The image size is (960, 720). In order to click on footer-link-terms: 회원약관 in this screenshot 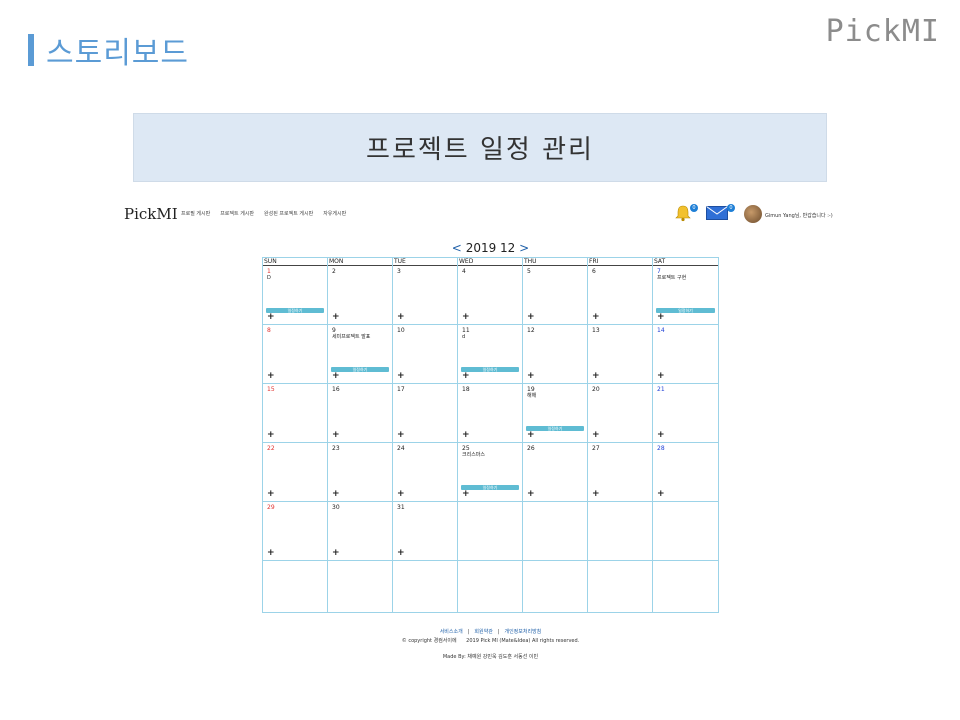, I will do `click(483, 632)`.